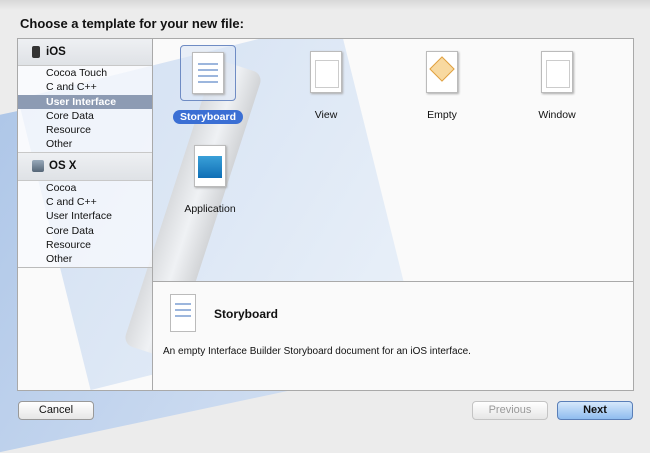 Image resolution: width=650 pixels, height=453 pixels. What do you see at coordinates (210, 209) in the screenshot?
I see `template-label: Application` at bounding box center [210, 209].